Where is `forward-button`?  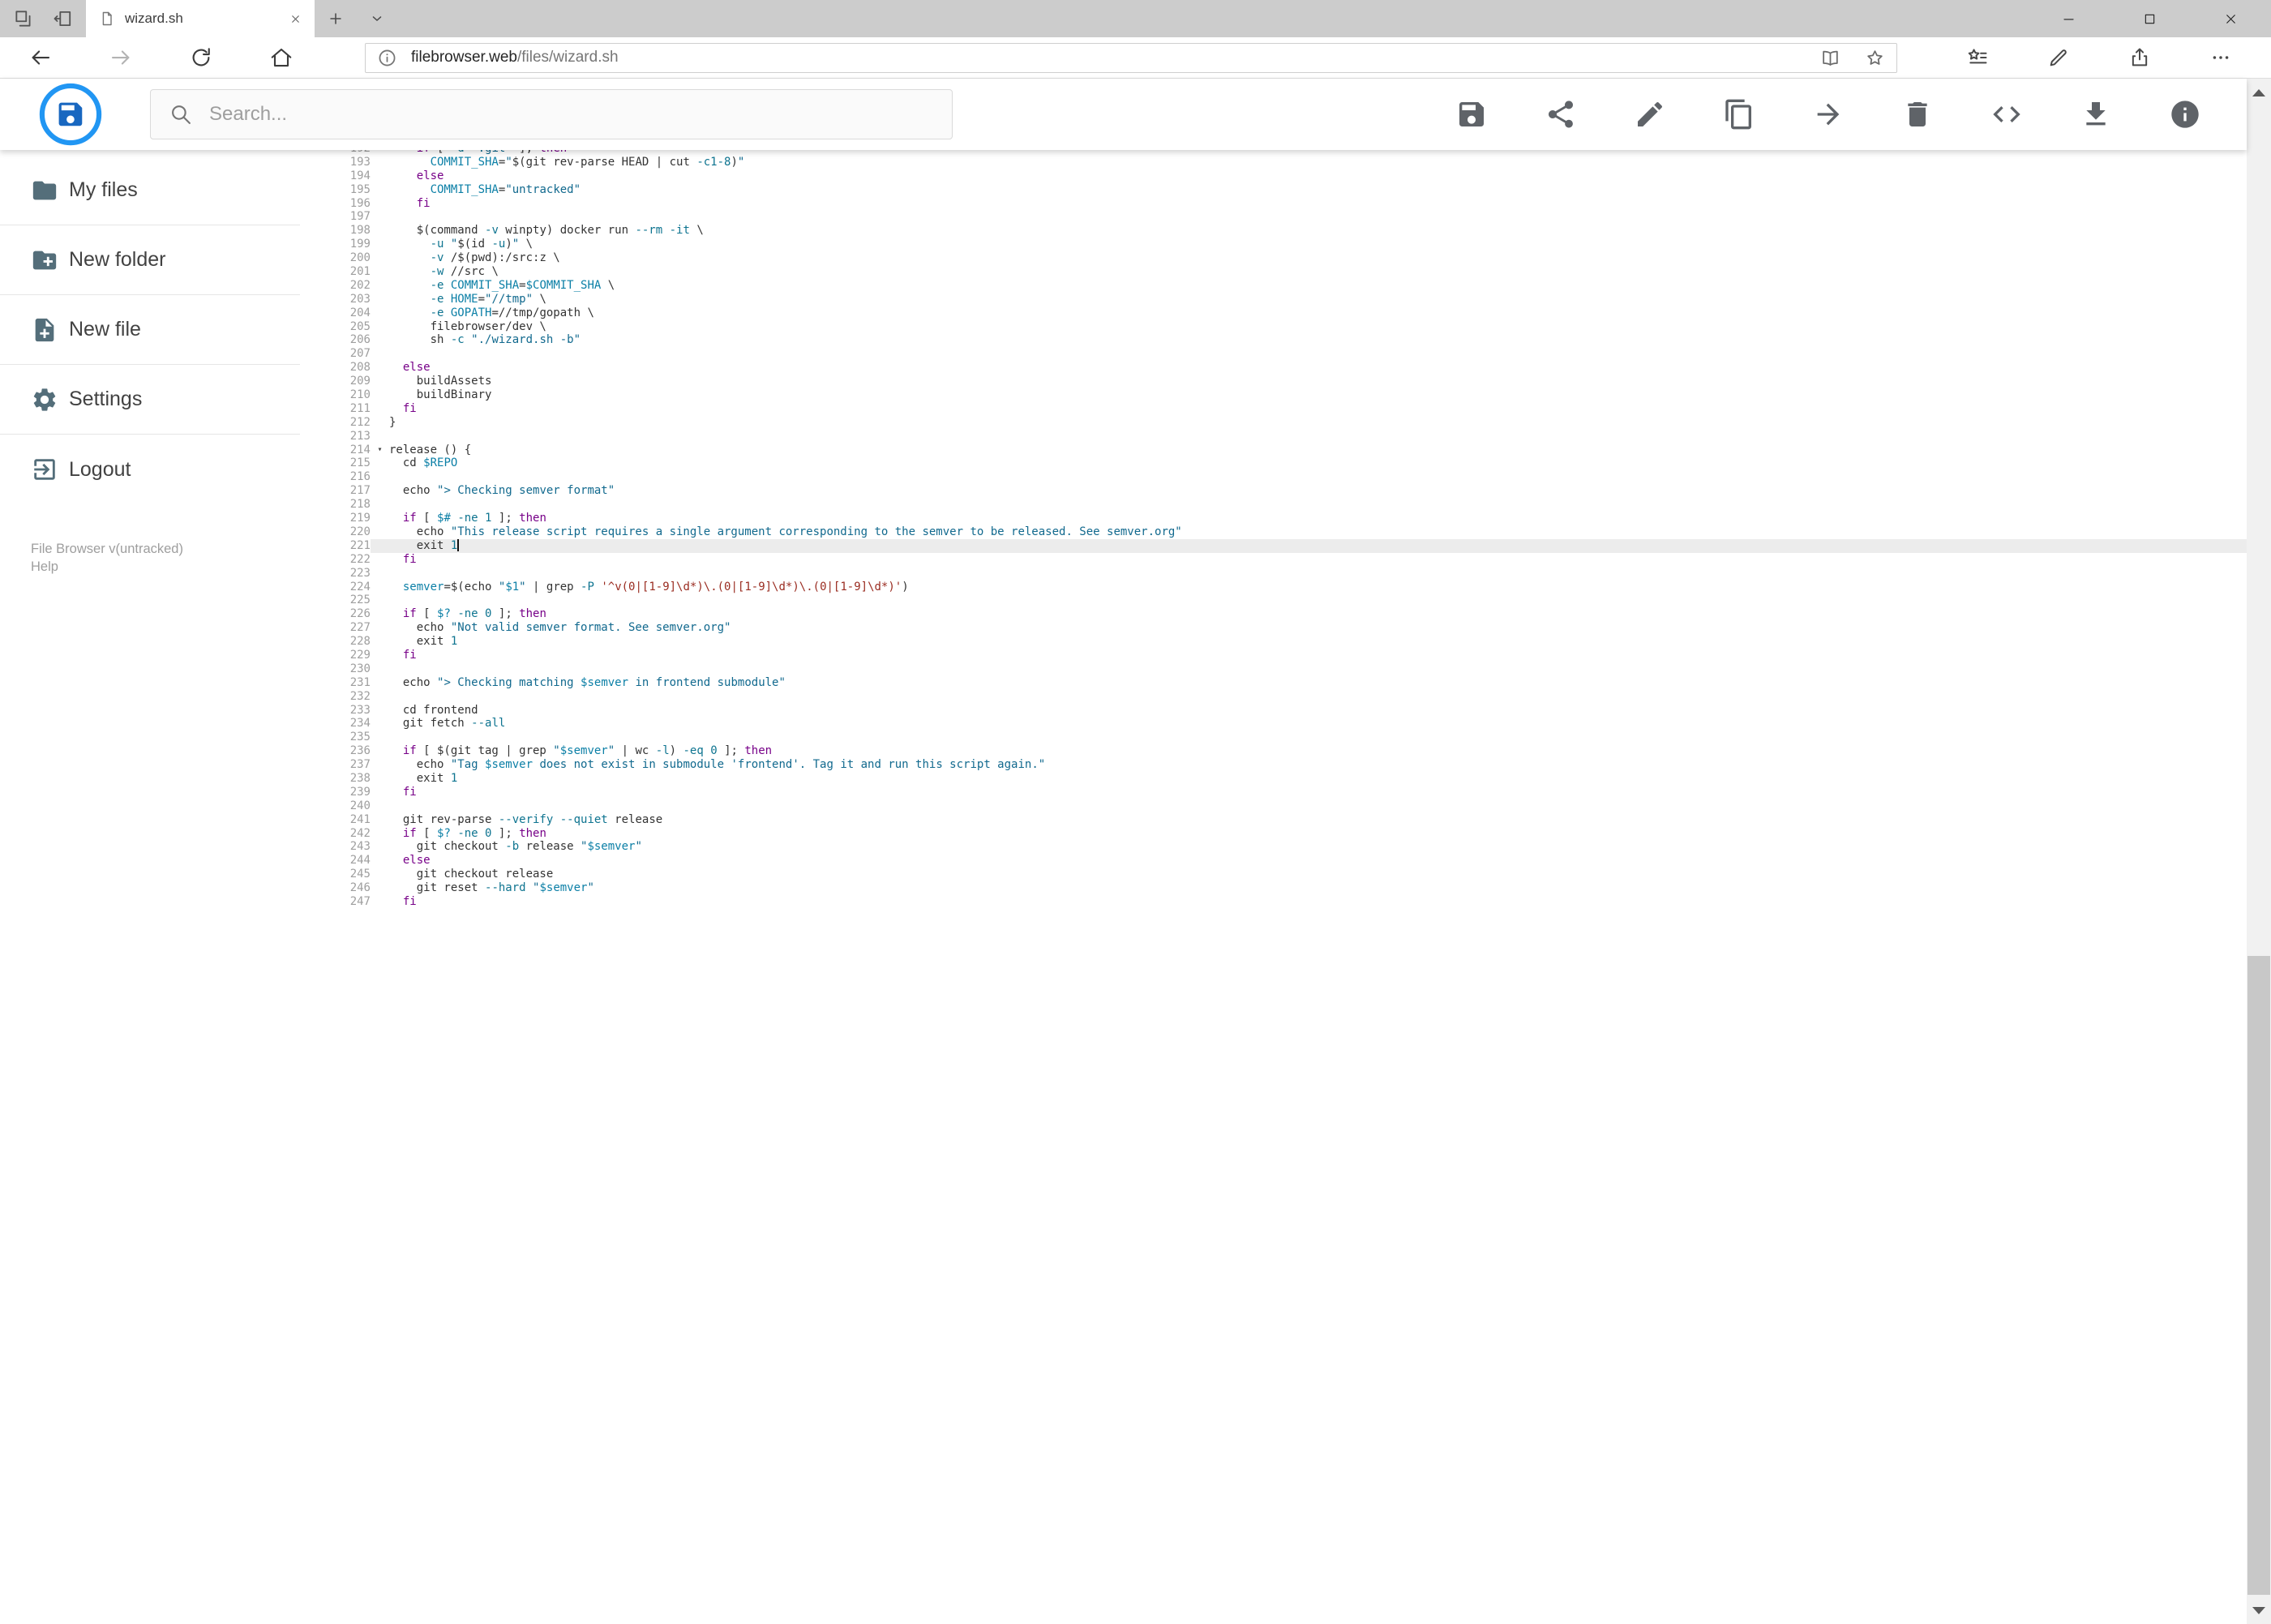 forward-button is located at coordinates (121, 58).